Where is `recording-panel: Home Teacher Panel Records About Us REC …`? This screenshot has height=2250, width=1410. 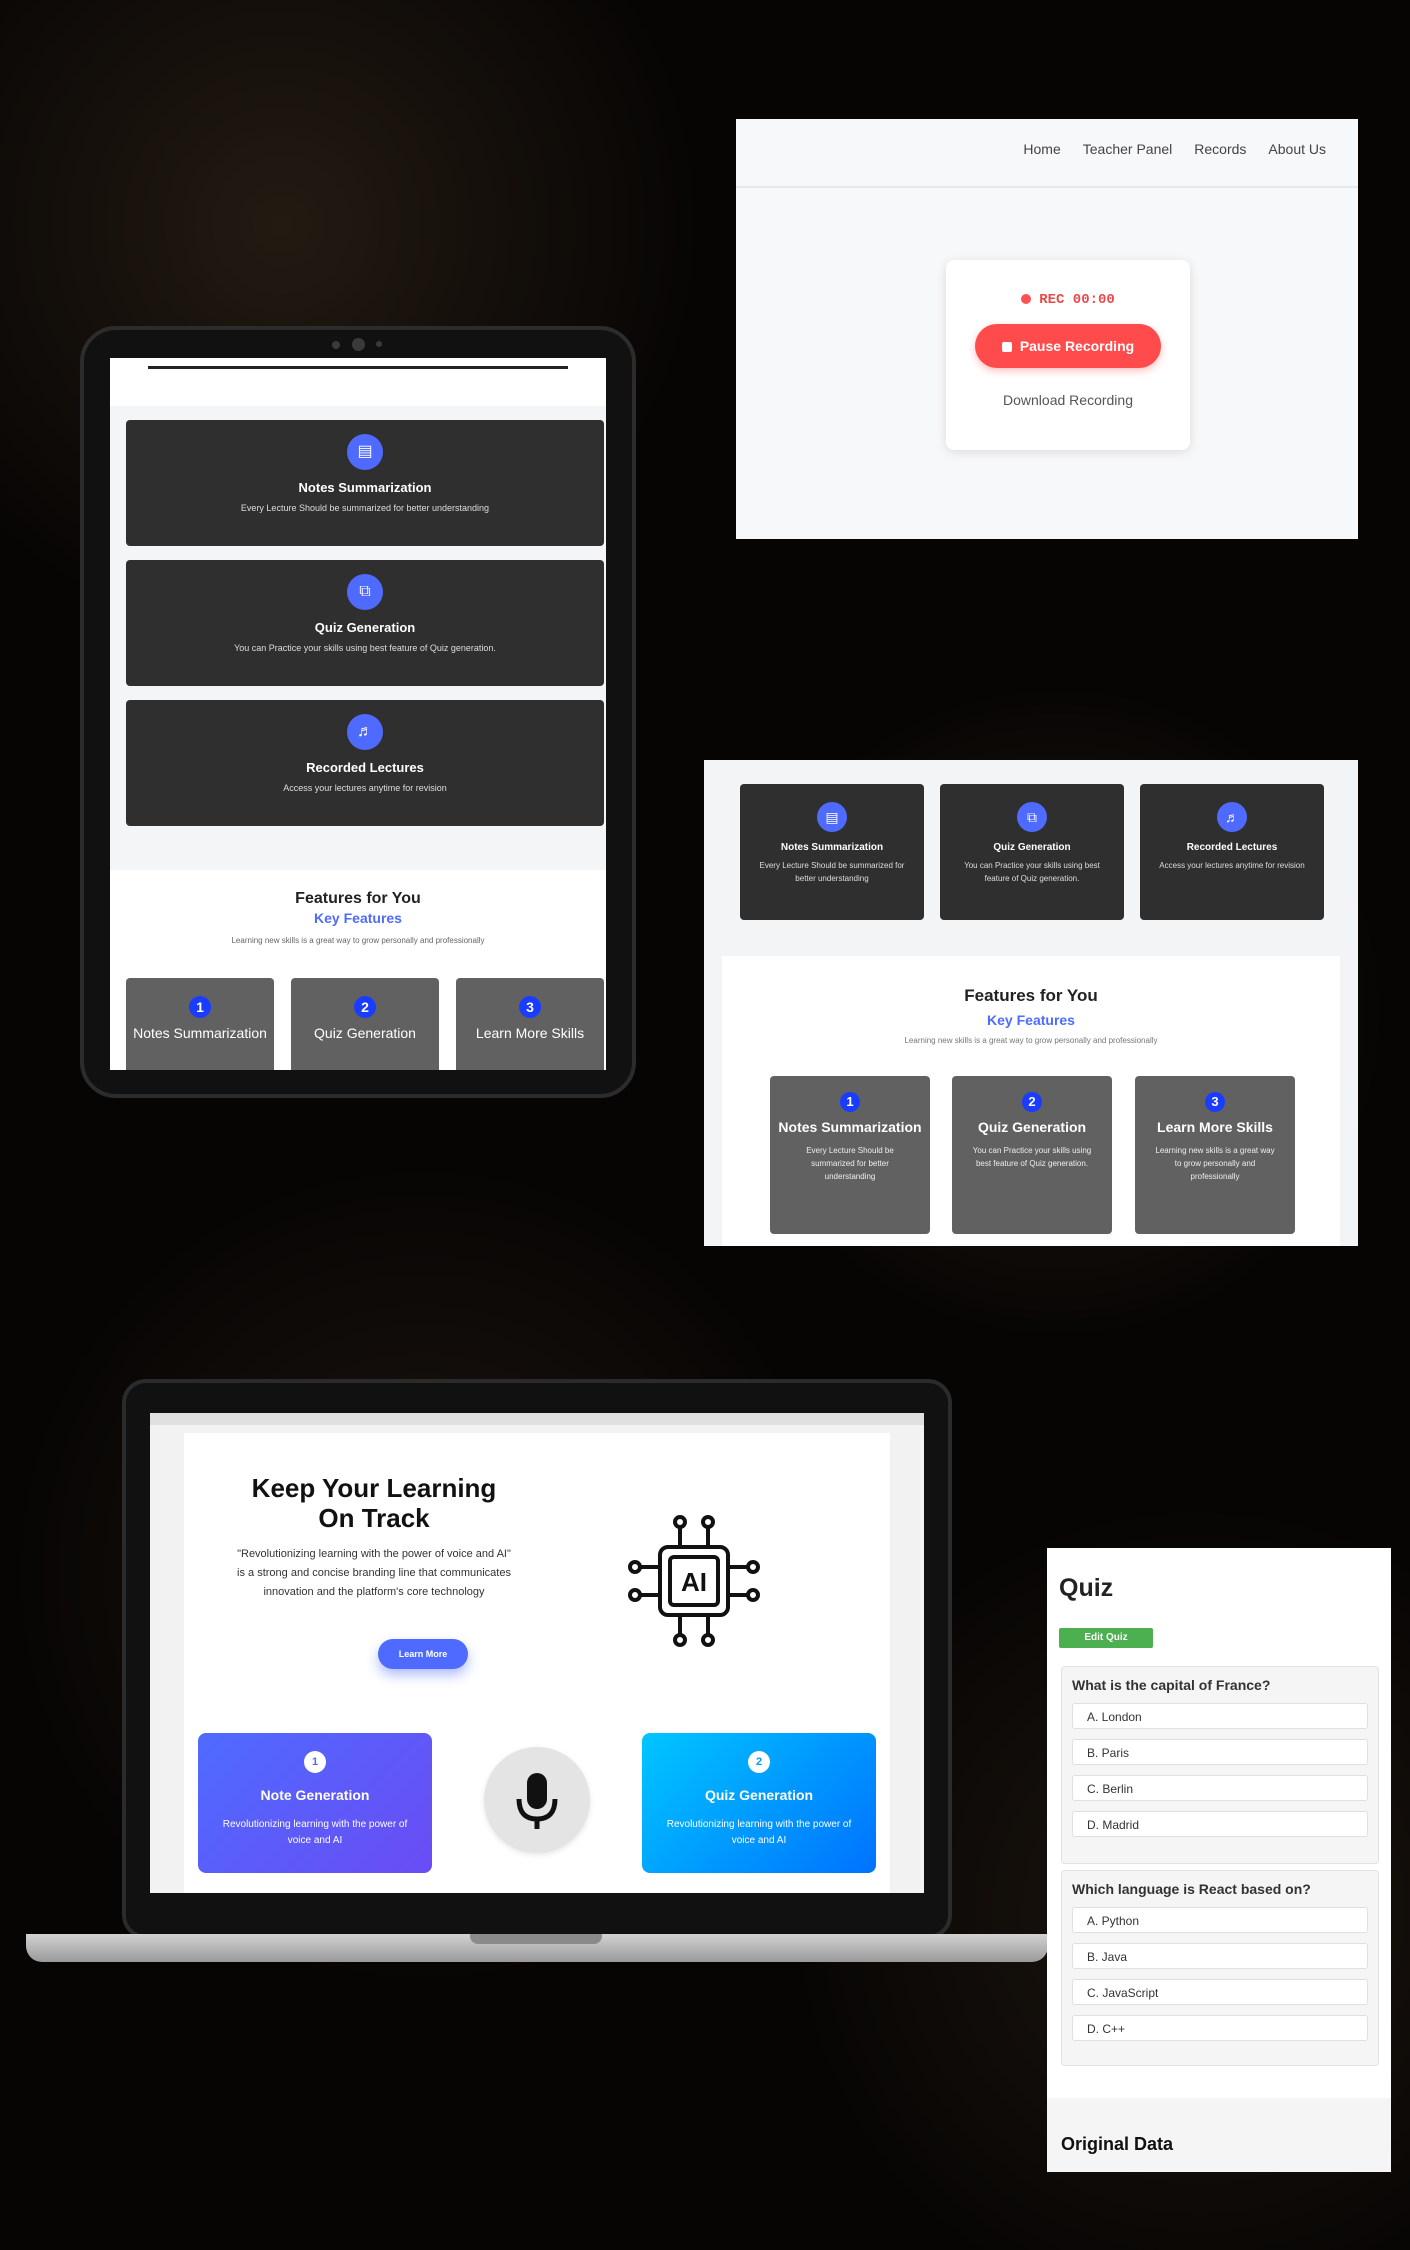 recording-panel: Home Teacher Panel Records About Us REC … is located at coordinates (1047, 329).